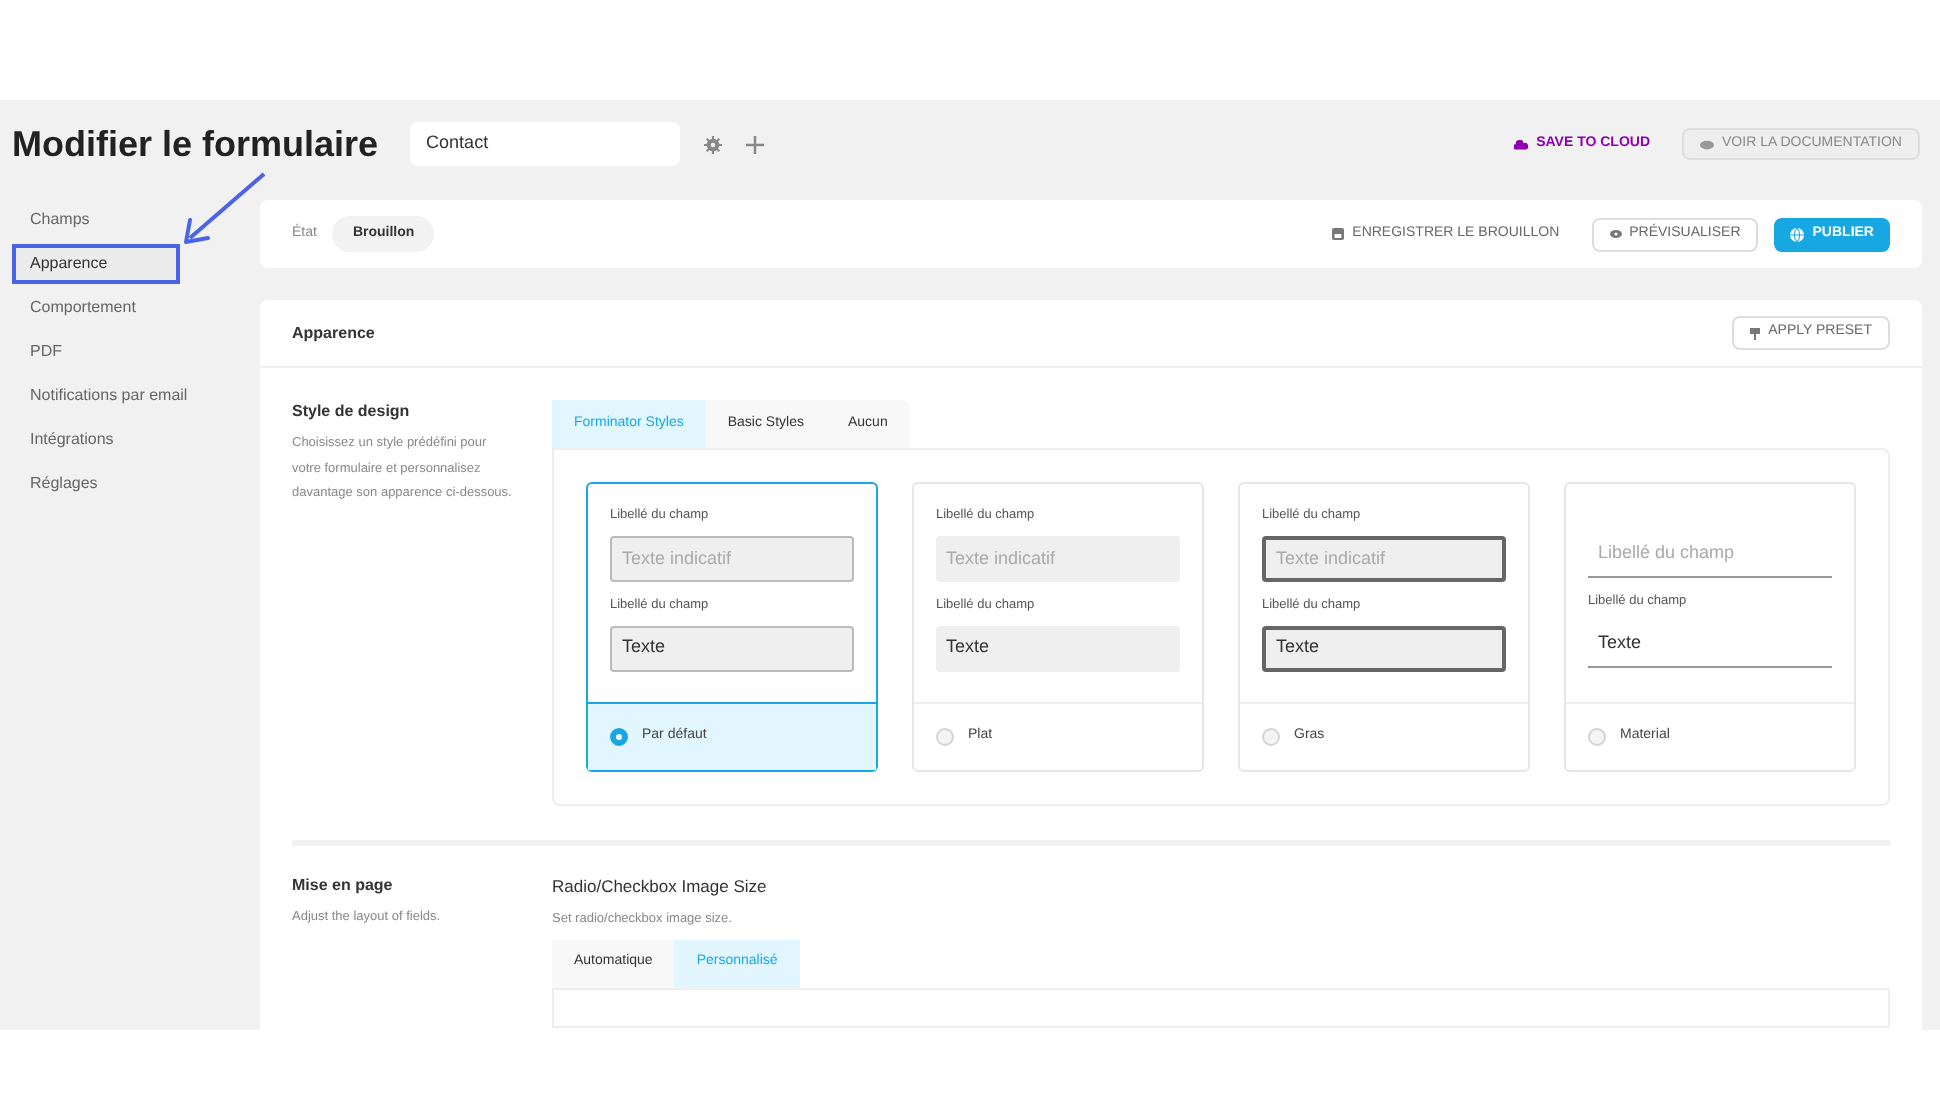 Image resolution: width=1940 pixels, height=1120 pixels. I want to click on sidebar-item: Réglages, so click(136, 484).